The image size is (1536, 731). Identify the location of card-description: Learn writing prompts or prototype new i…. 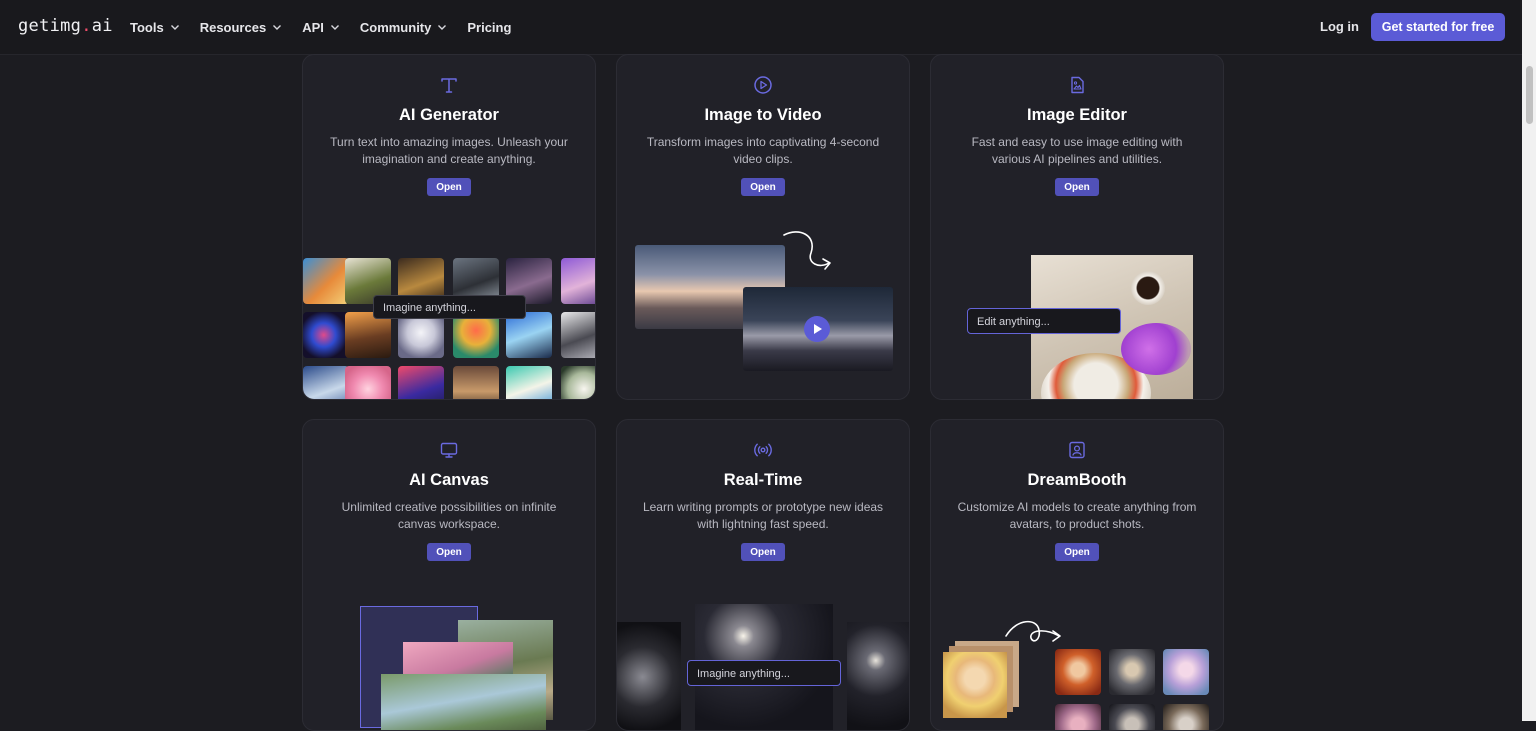
(763, 515).